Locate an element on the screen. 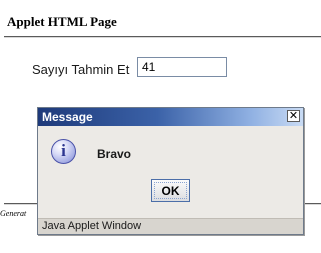 This screenshot has height=253, width=321. info-icon: i is located at coordinates (63, 151).